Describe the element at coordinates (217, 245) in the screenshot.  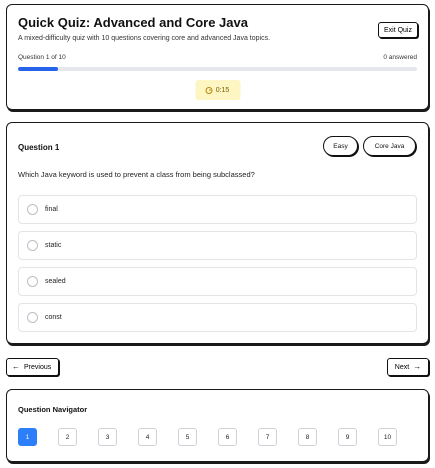
I see `answer-option: static` at that location.